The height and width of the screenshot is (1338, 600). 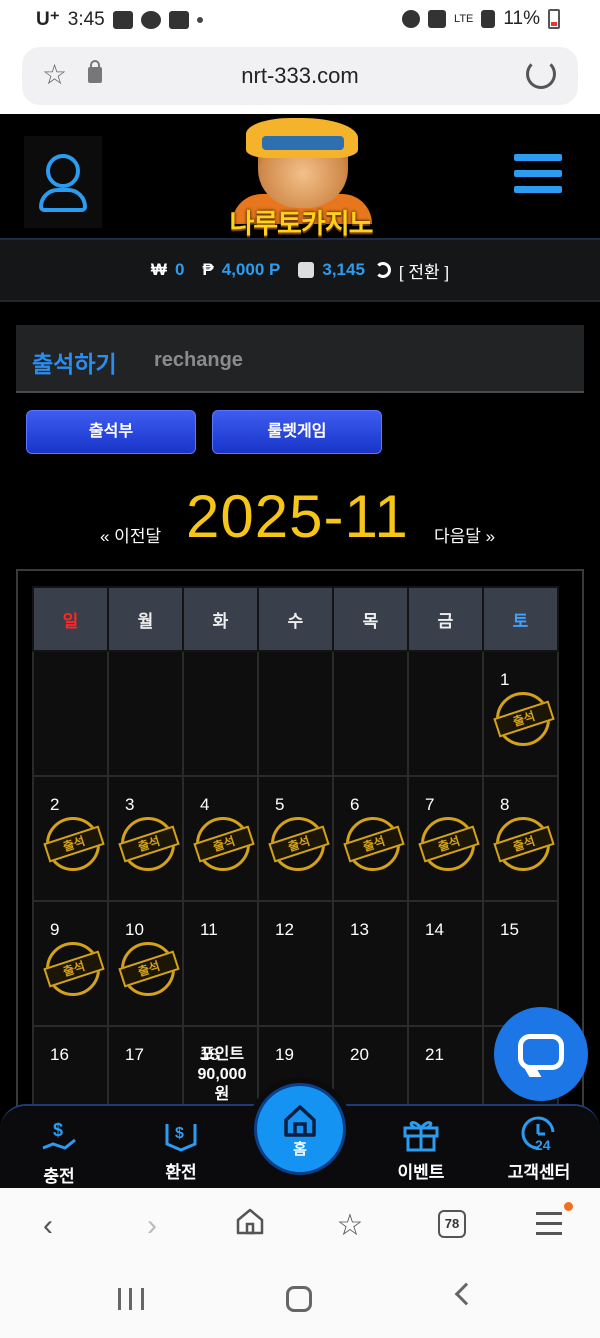 I want to click on user-icon, so click(x=63, y=171).